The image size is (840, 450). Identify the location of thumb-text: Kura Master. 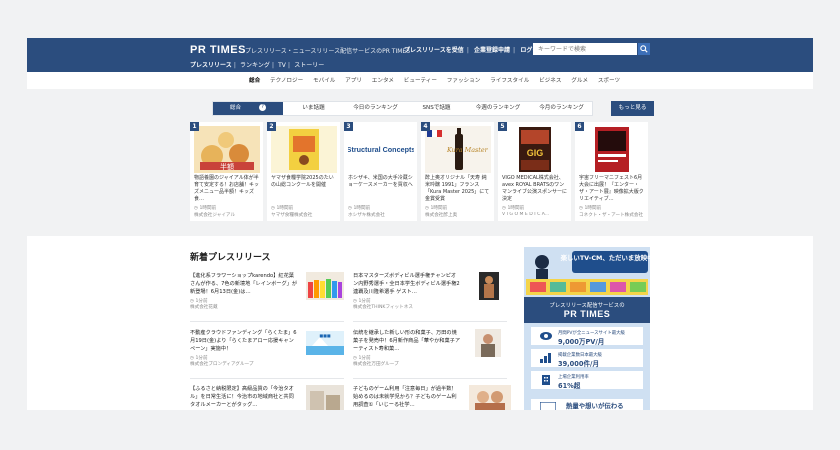
(467, 150).